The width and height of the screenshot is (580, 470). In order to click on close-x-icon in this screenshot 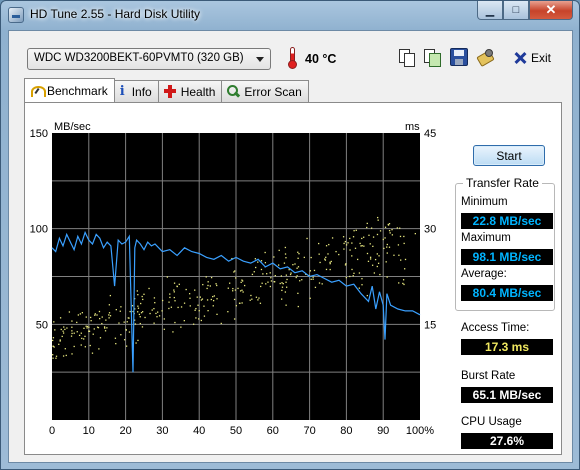, I will do `click(520, 58)`.